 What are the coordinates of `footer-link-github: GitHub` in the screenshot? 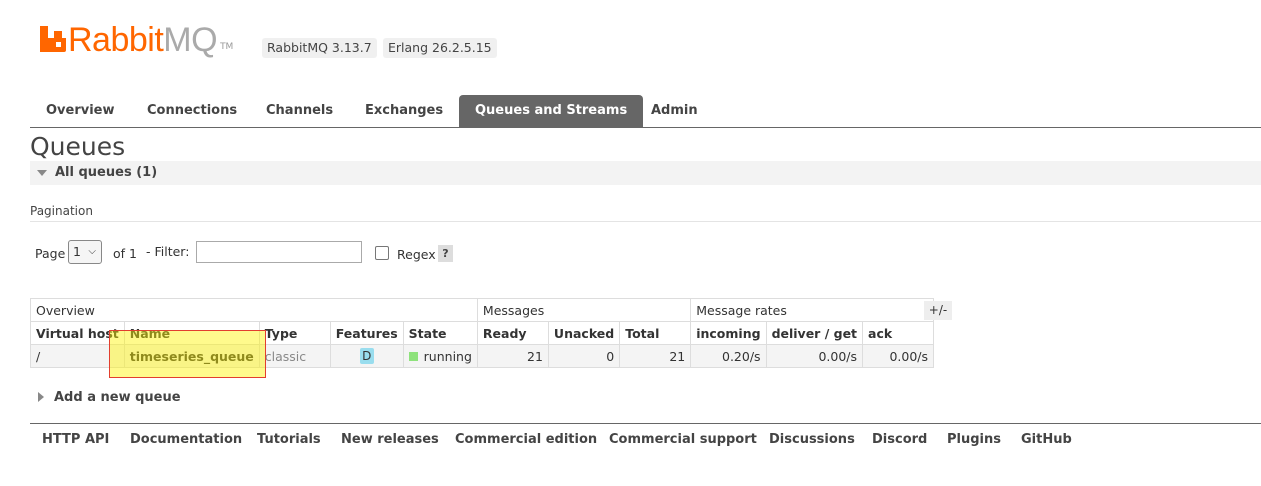 It's located at (1046, 439).